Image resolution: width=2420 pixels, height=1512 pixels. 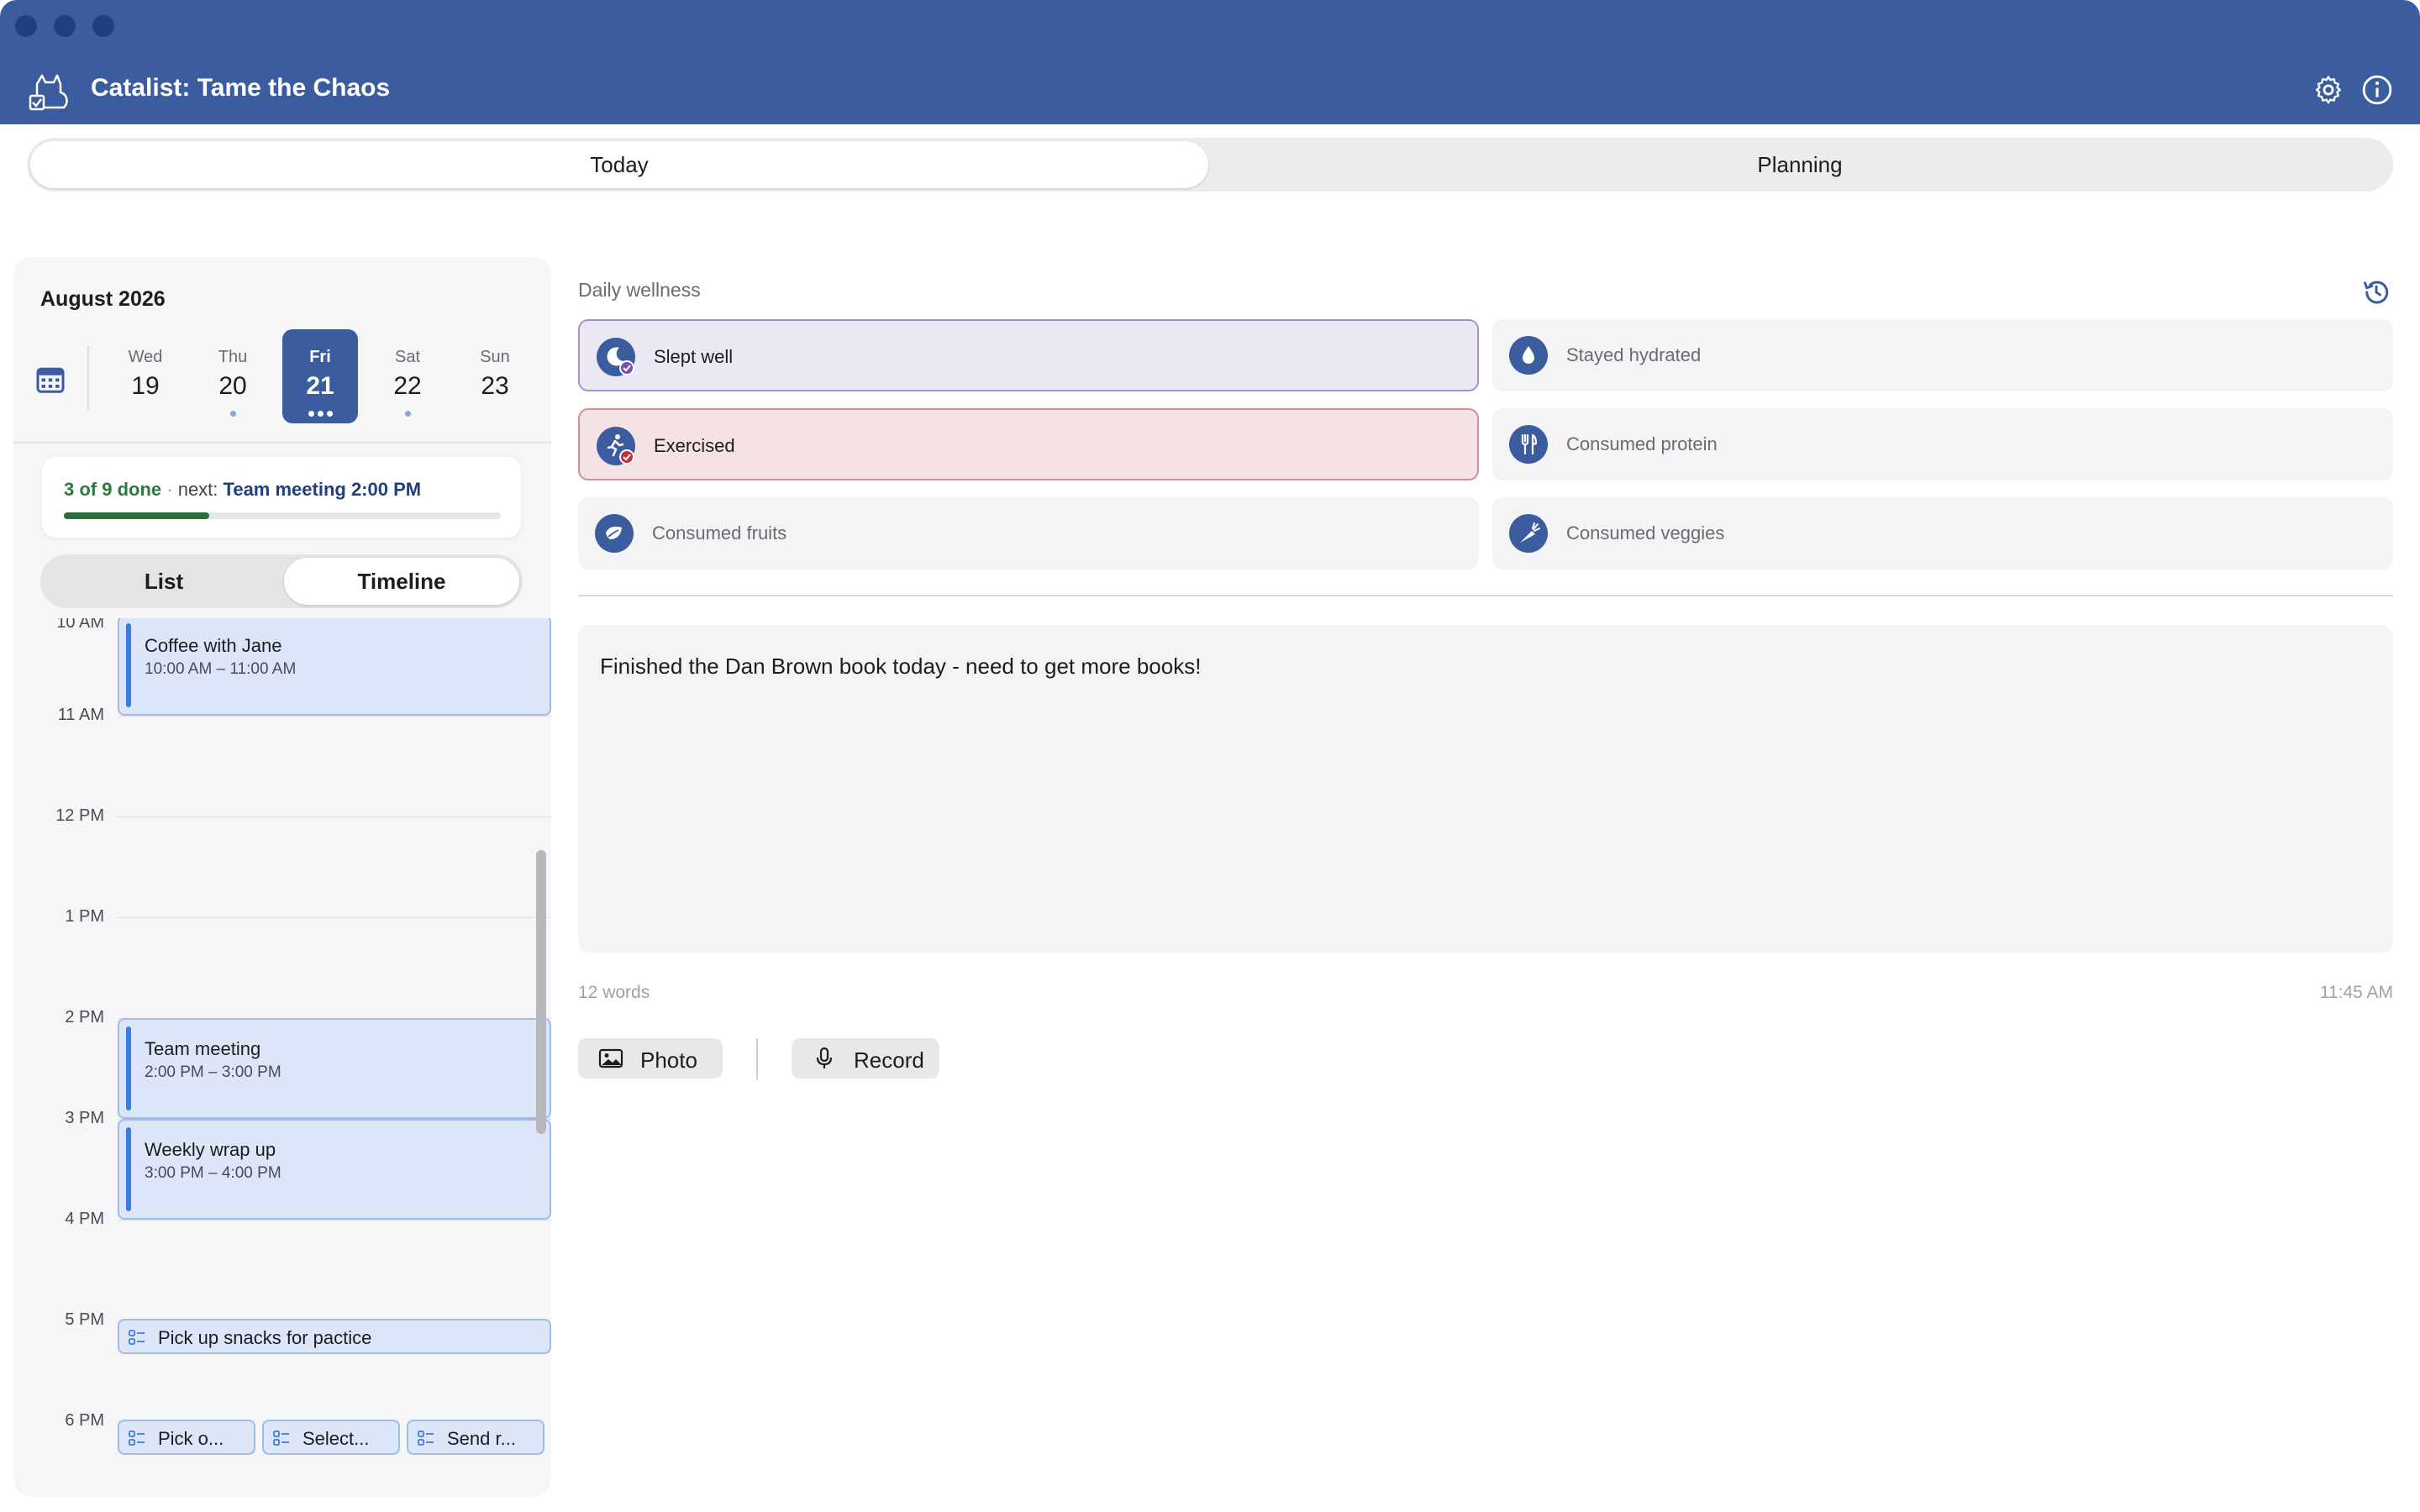 I want to click on wellness-consumed-fruits: Consumed fruits, so click(x=1028, y=533).